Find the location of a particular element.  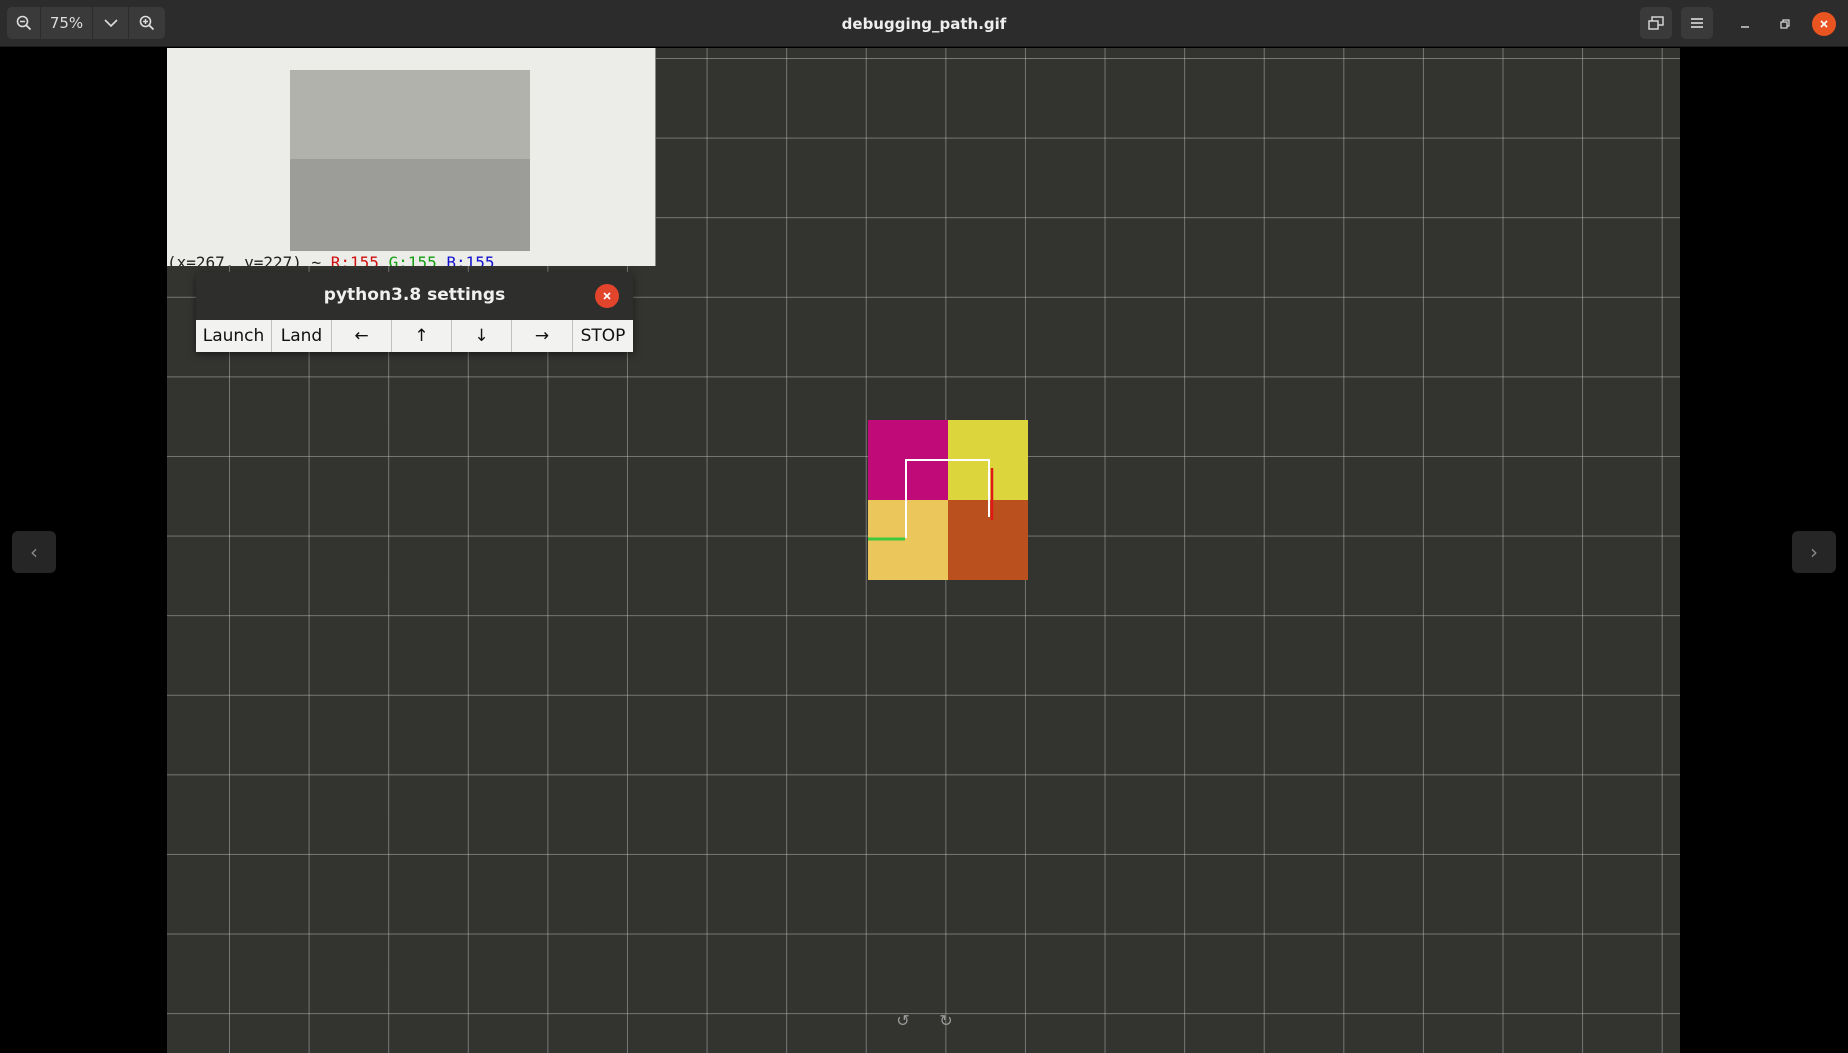

camera-wall-region is located at coordinates (410, 114).